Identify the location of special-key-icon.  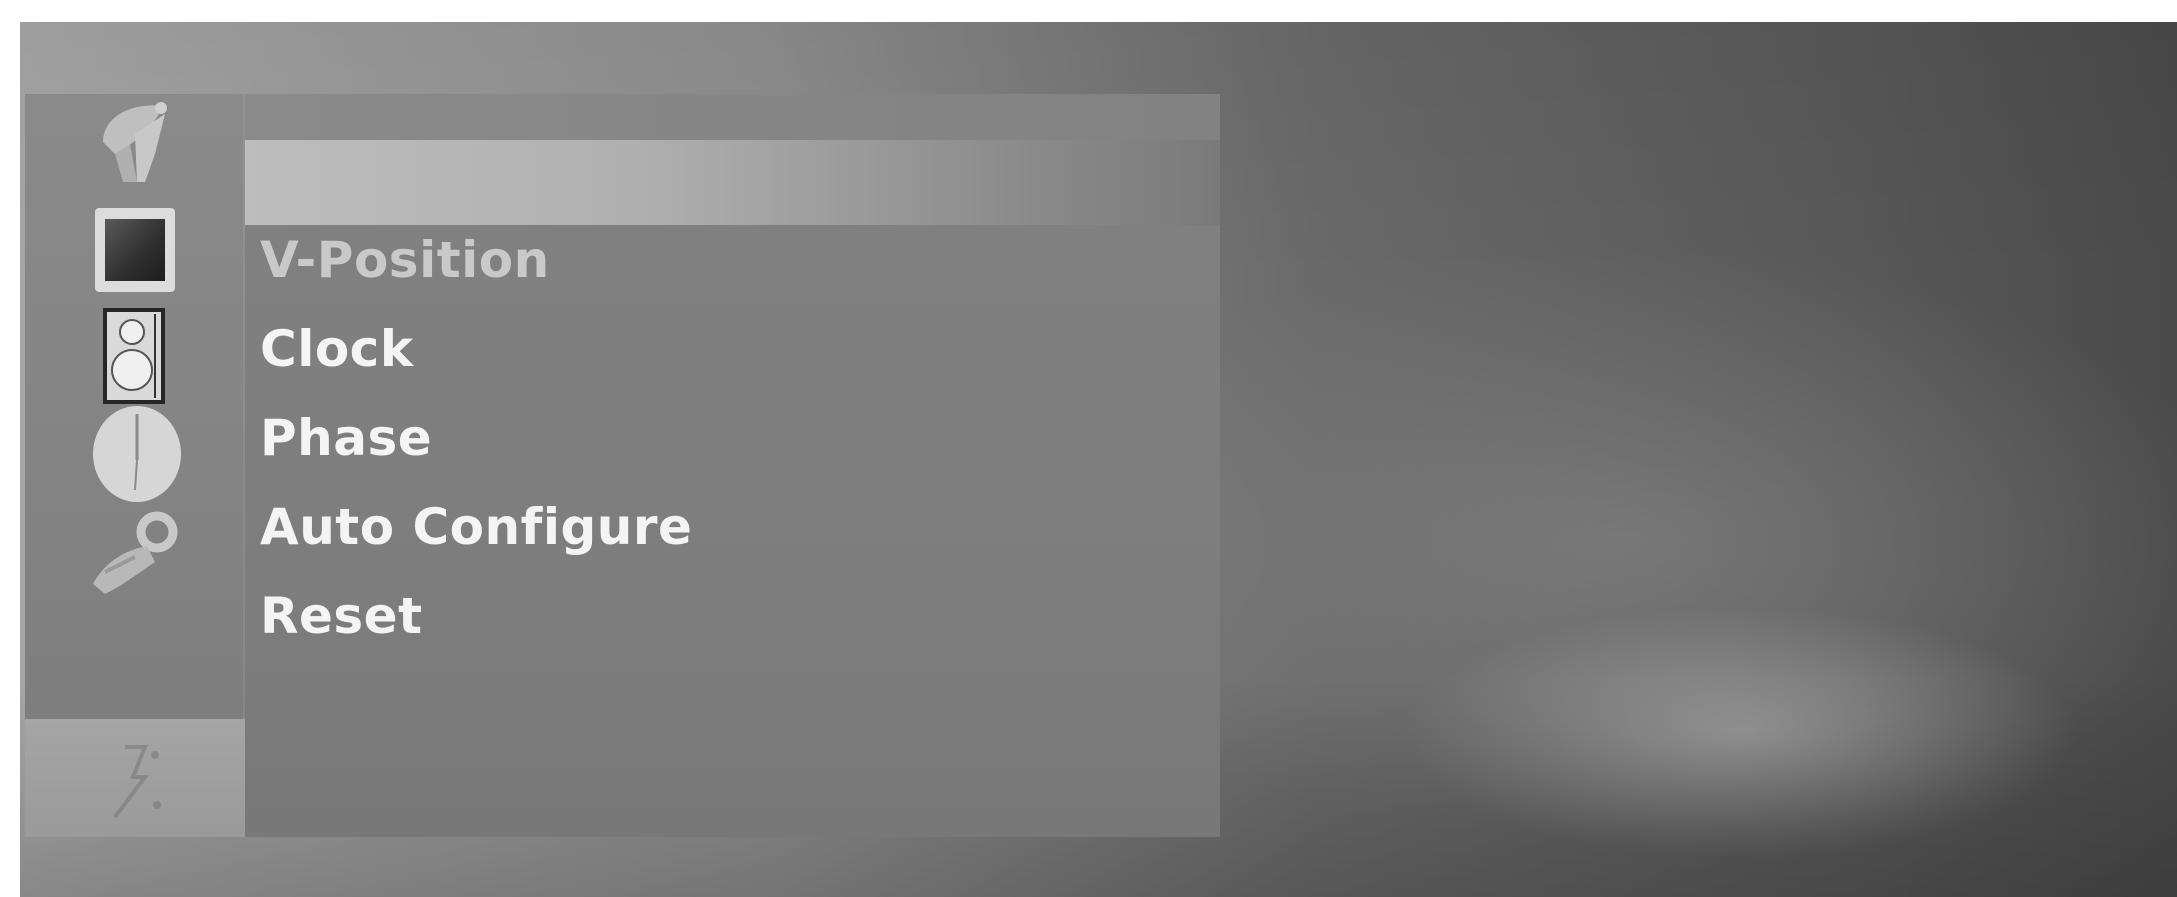
(135, 552).